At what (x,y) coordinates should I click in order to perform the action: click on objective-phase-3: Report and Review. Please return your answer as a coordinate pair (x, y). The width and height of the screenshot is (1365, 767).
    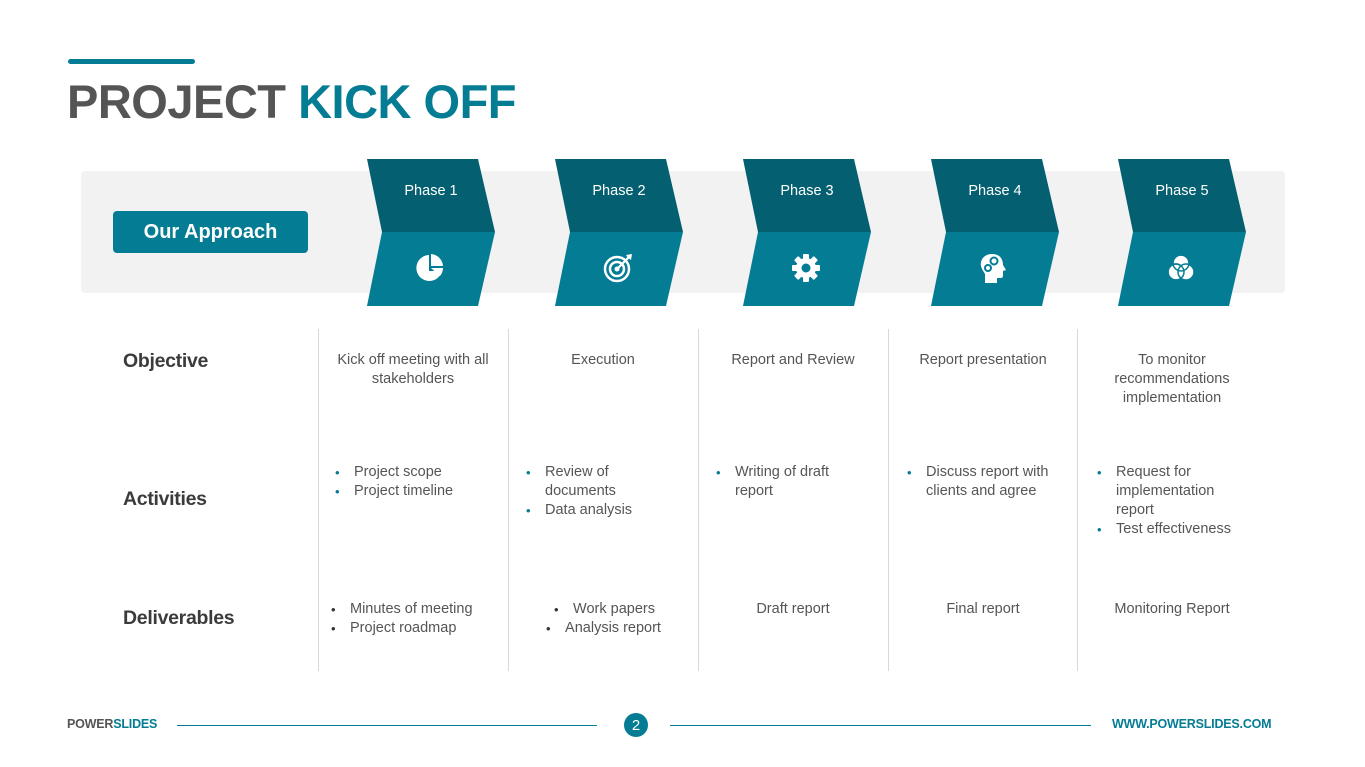
    Looking at the image, I should click on (793, 360).